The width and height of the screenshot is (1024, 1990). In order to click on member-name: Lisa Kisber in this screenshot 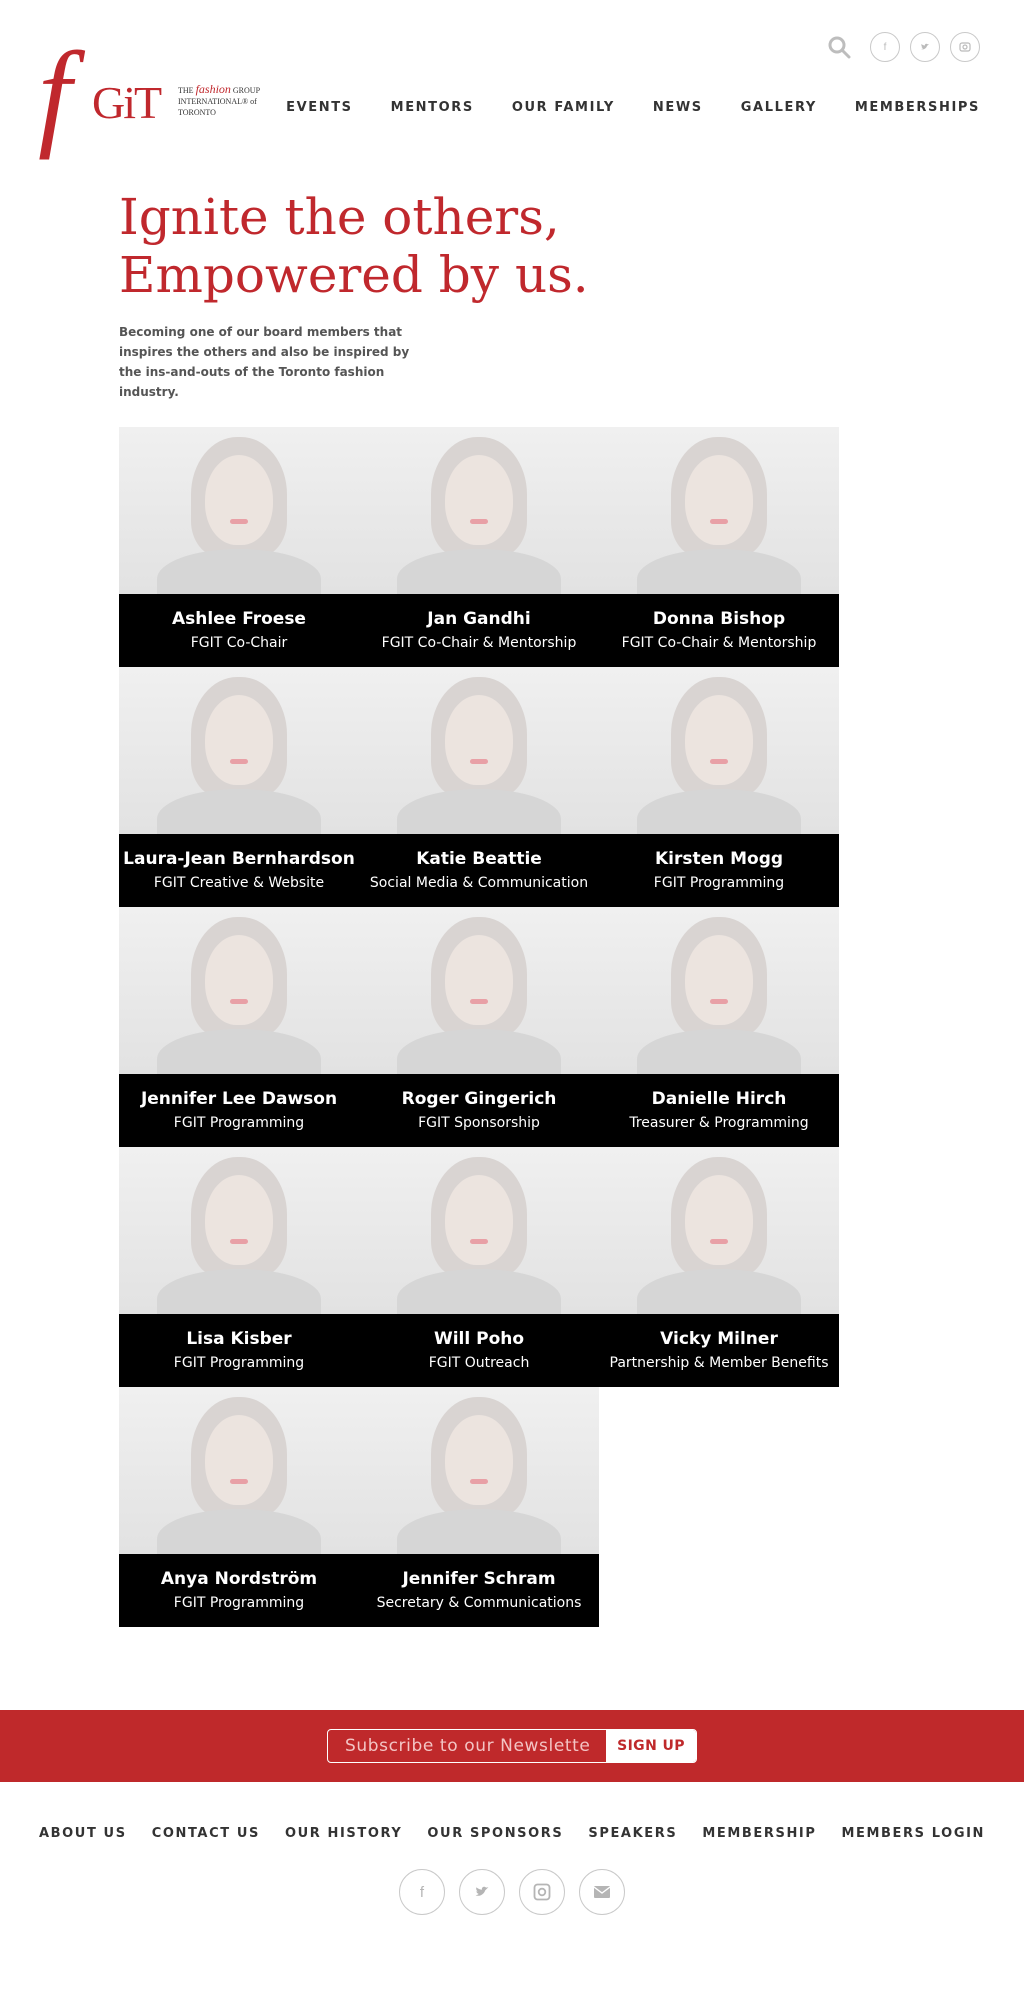, I will do `click(239, 1339)`.